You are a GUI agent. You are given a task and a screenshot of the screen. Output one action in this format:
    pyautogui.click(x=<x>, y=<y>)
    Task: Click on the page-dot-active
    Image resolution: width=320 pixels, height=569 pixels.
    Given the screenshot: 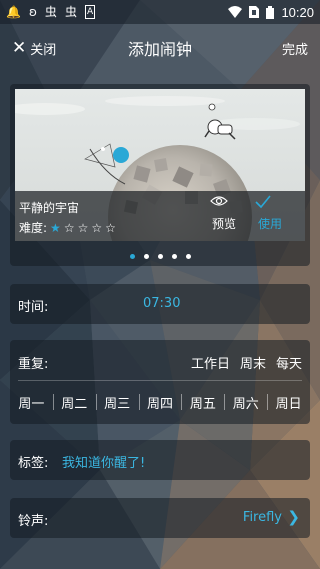 What is the action you would take?
    pyautogui.click(x=132, y=256)
    